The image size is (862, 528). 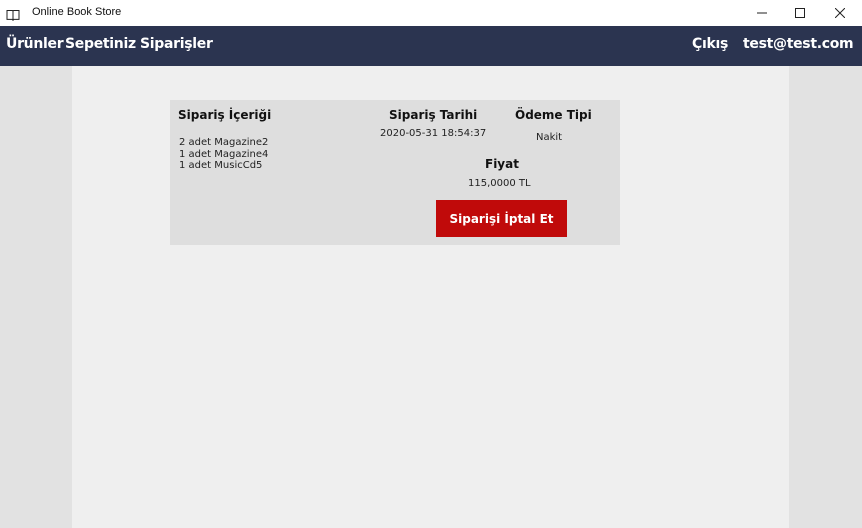 I want to click on order-contents-header: Sipariş İçeriği, so click(x=225, y=115).